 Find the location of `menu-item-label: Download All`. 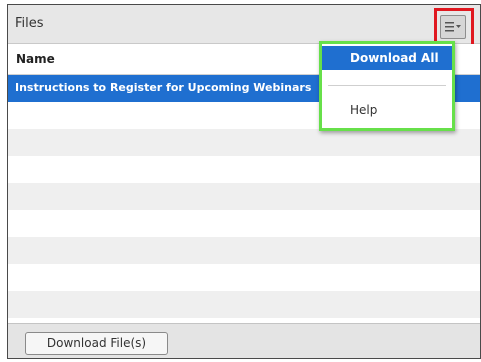

menu-item-label: Download All is located at coordinates (394, 58).